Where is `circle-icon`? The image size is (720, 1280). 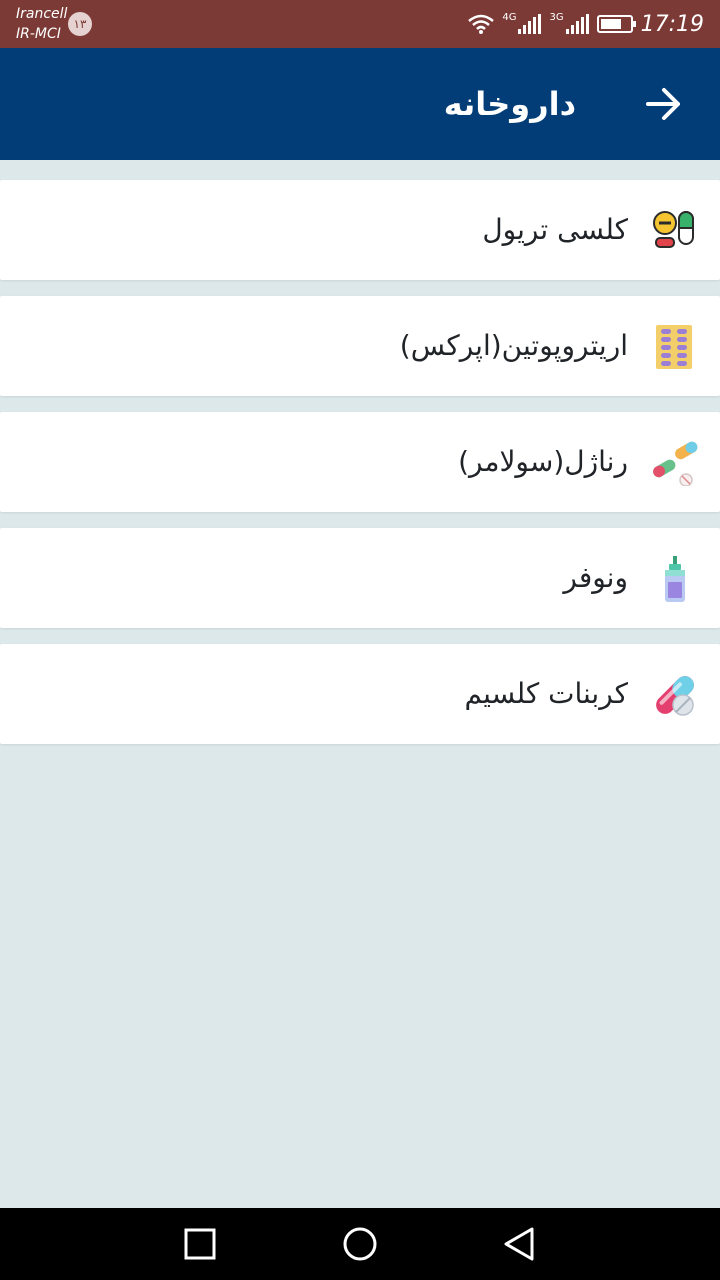
circle-icon is located at coordinates (360, 1244).